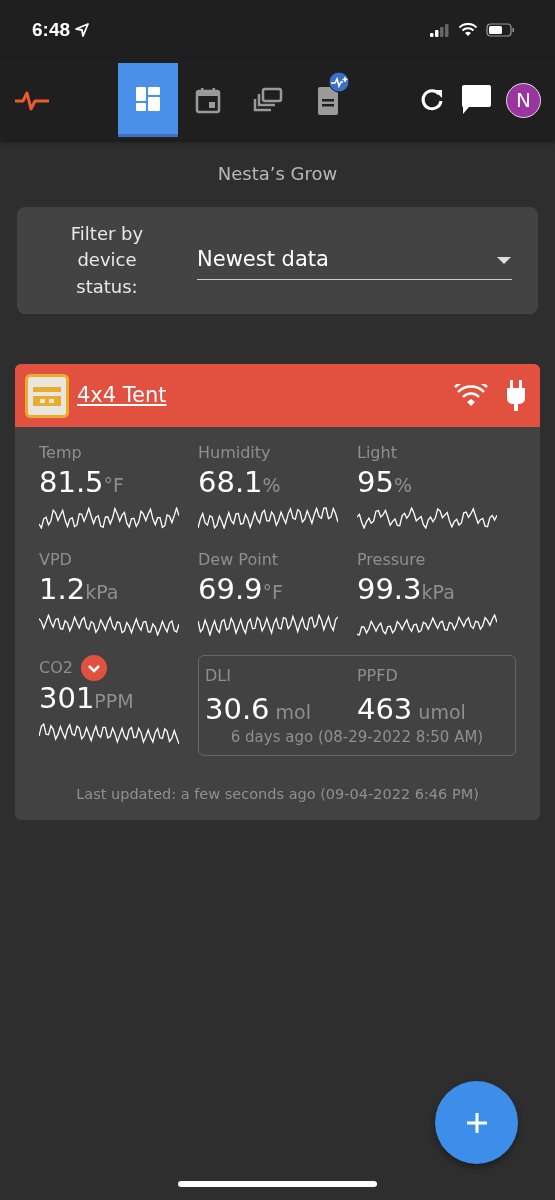  What do you see at coordinates (406, 589) in the screenshot?
I see `metric-value: 99.3 kPa` at bounding box center [406, 589].